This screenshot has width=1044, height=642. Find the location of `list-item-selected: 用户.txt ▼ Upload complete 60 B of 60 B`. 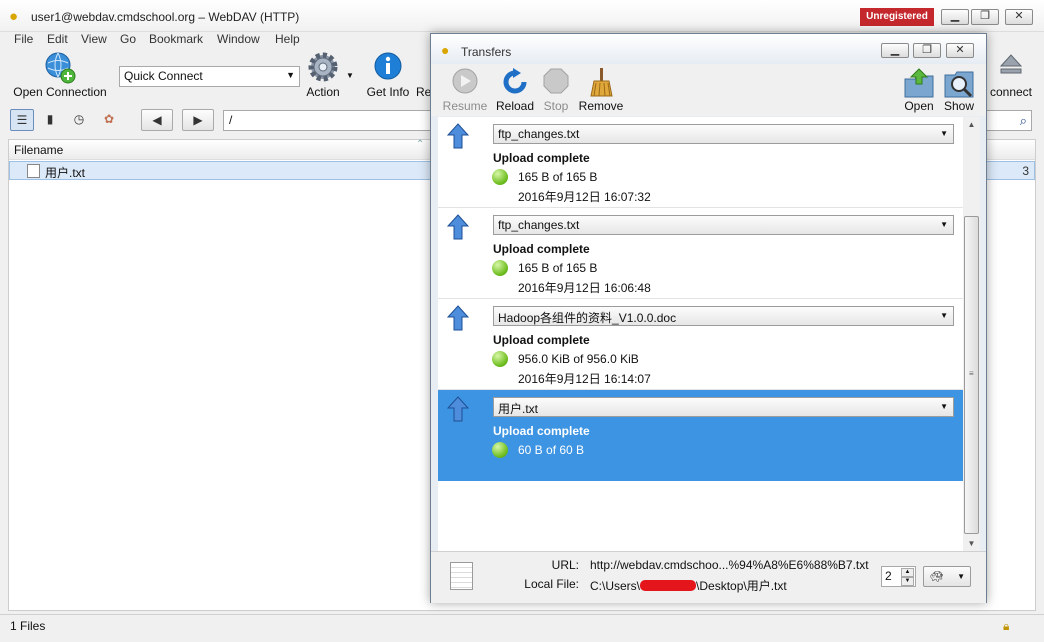

list-item-selected: 用户.txt ▼ Upload complete 60 B of 60 B is located at coordinates (700, 435).